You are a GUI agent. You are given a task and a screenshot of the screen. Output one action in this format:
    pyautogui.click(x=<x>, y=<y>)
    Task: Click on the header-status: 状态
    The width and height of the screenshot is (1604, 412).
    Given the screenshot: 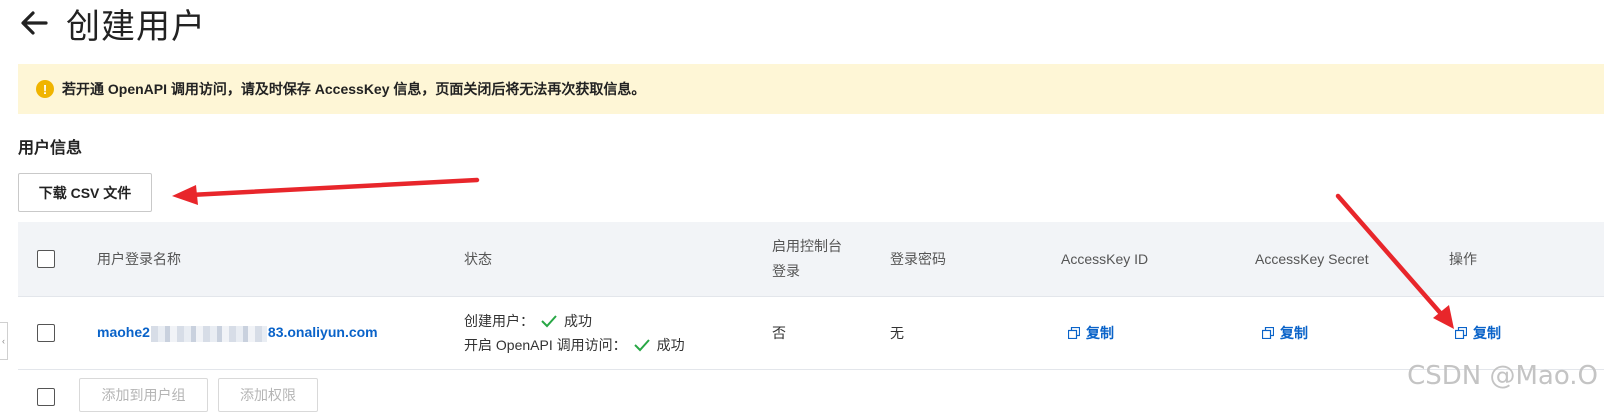 What is the action you would take?
    pyautogui.click(x=478, y=259)
    